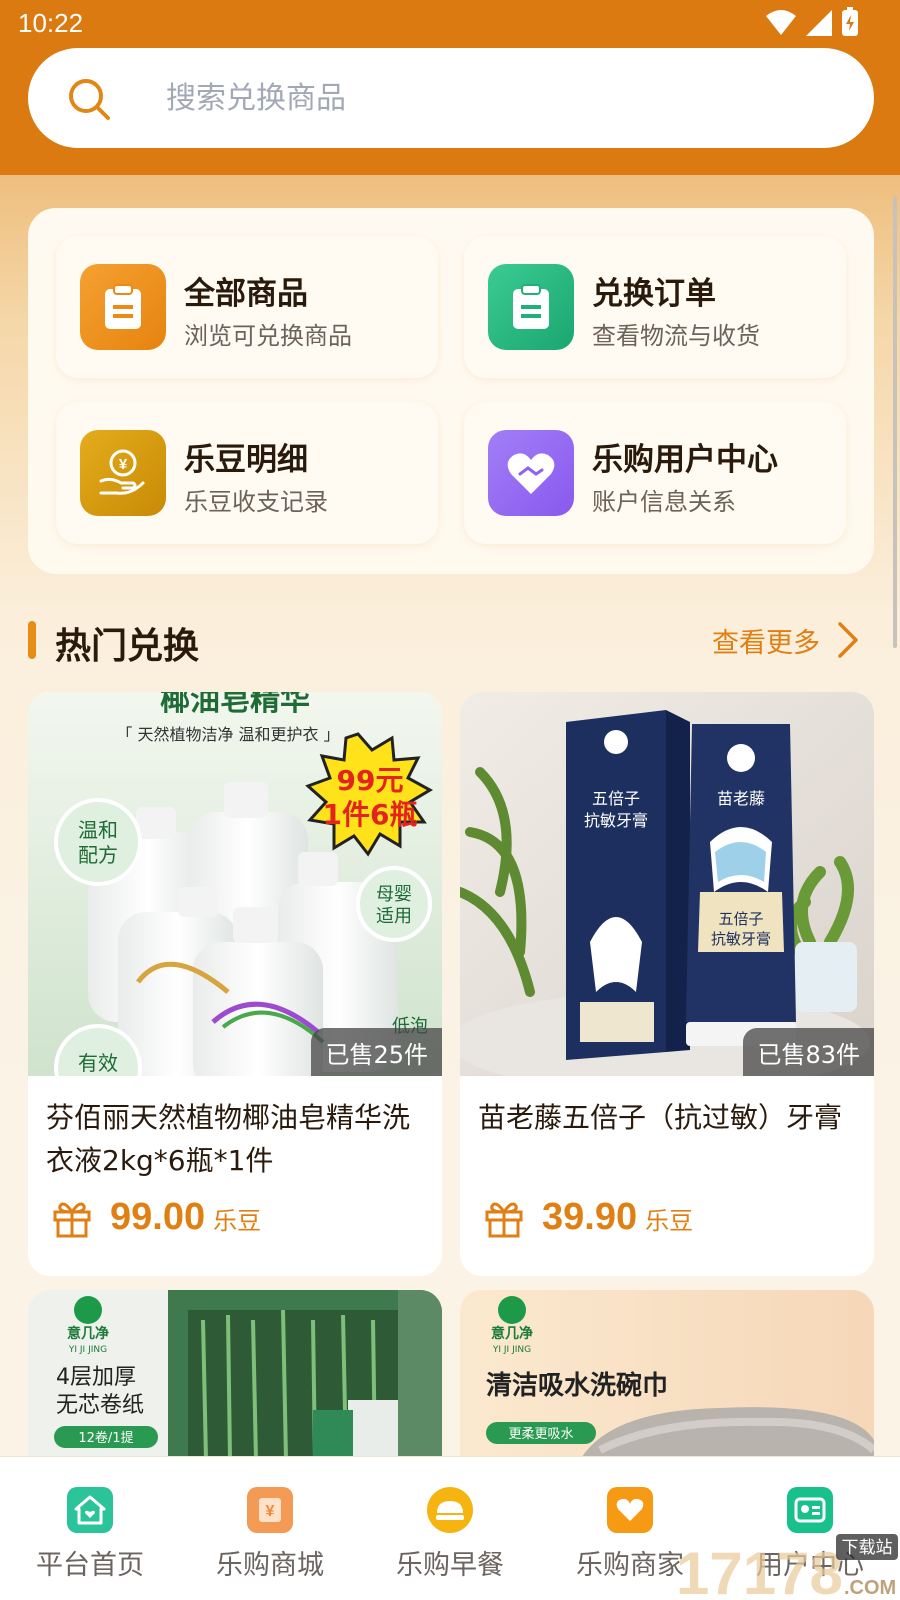  I want to click on badge-right-2: 适用, so click(394, 916).